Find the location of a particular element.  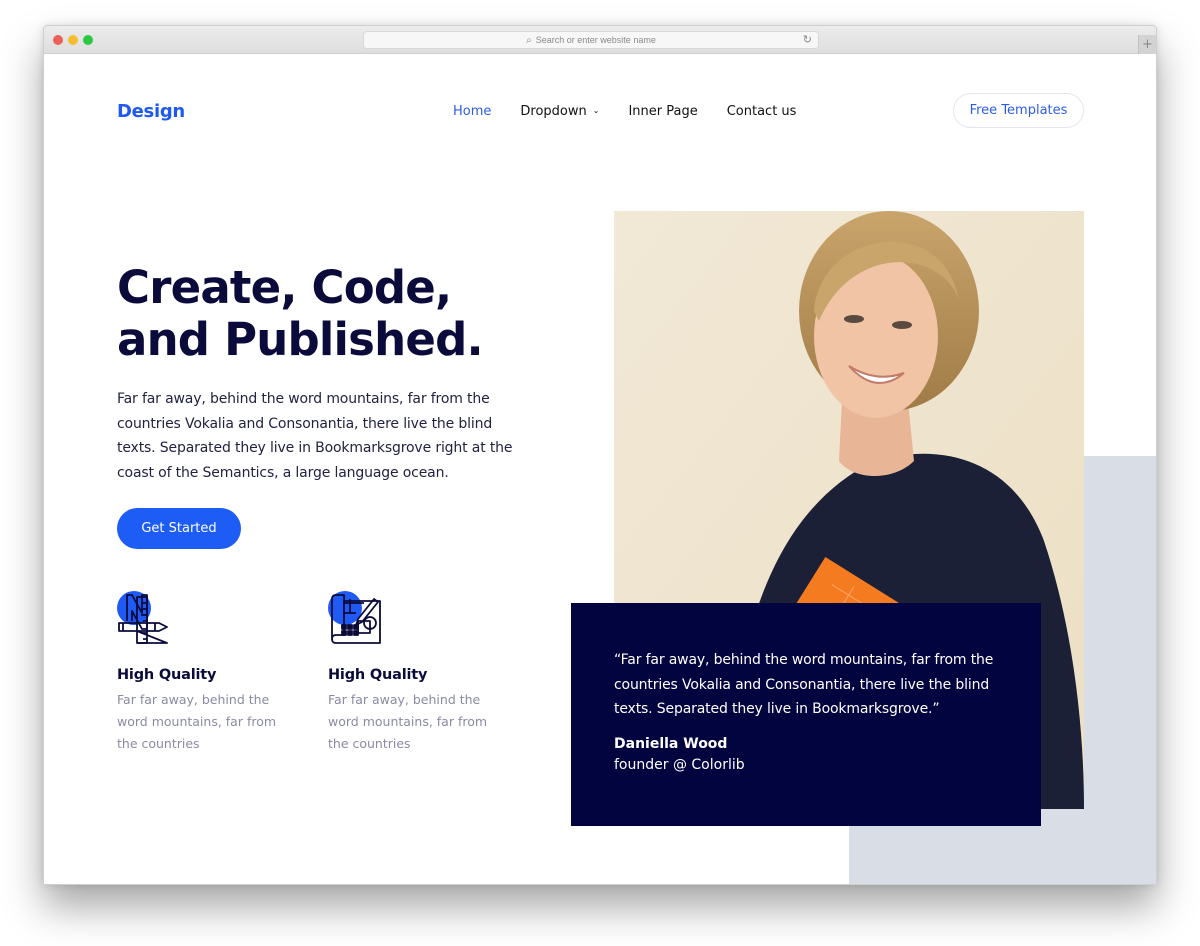

reload-icon: ↻ is located at coordinates (807, 39).